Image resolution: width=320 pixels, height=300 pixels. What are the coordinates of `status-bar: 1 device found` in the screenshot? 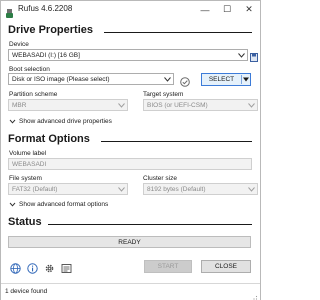 It's located at (130, 291).